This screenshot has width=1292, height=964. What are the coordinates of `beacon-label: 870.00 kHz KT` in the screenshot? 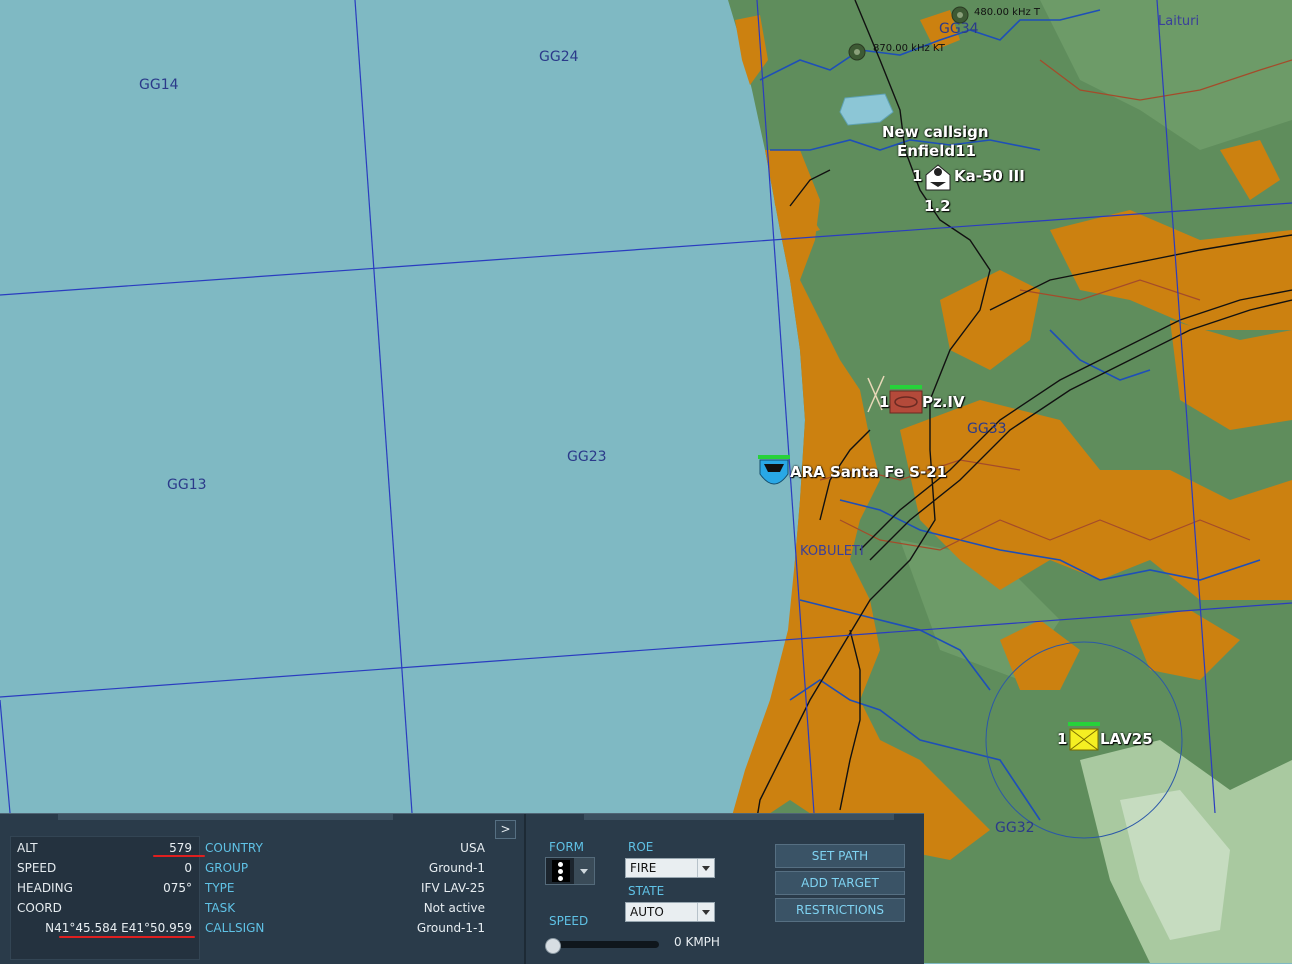 It's located at (909, 48).